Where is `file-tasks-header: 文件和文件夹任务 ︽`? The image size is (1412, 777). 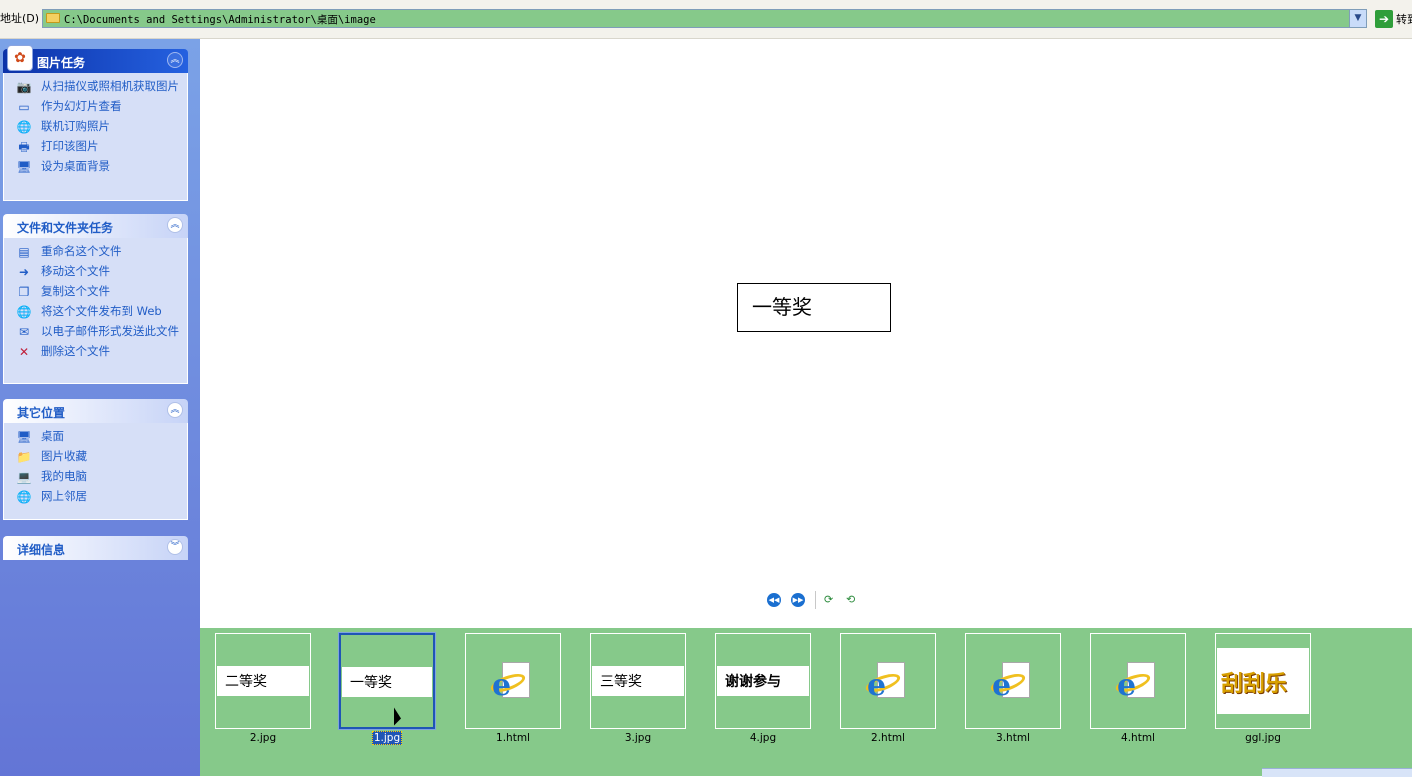
file-tasks-header: 文件和文件夹任务 ︽ is located at coordinates (95, 226).